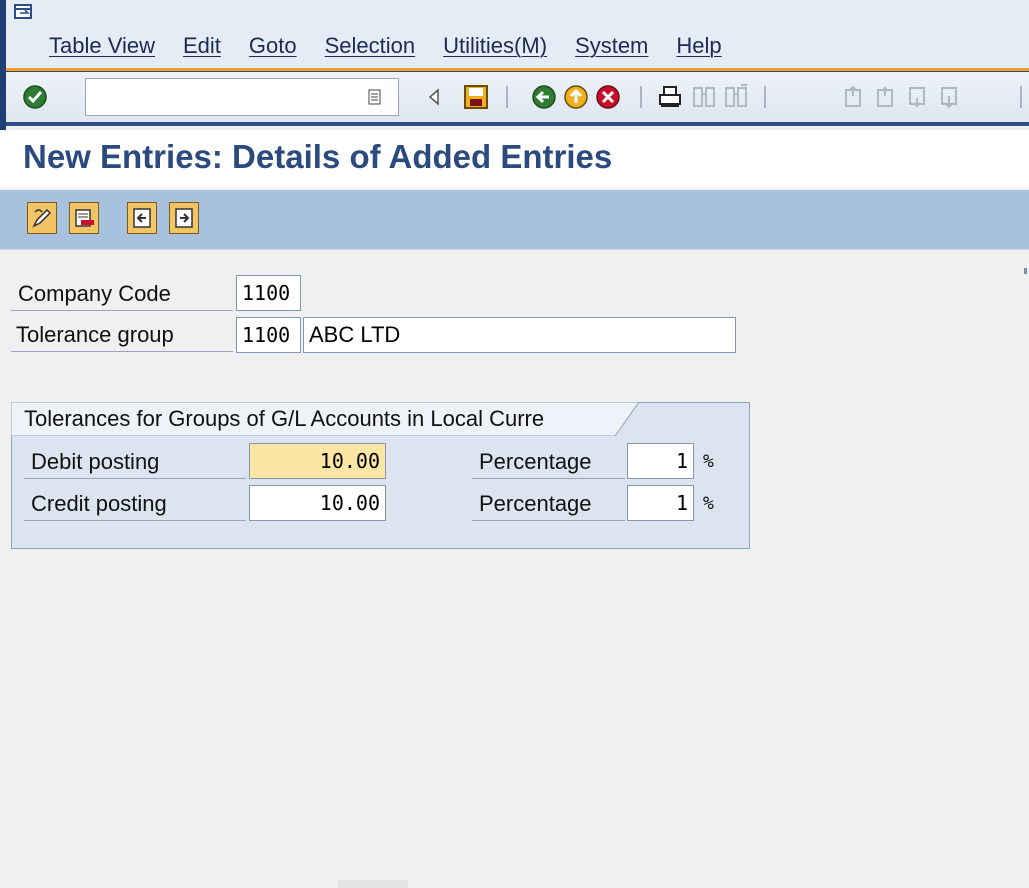 This screenshot has height=888, width=1029. Describe the element at coordinates (242, 97) in the screenshot. I see `command-field` at that location.